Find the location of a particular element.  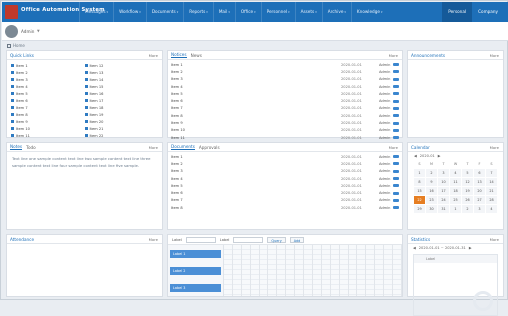

tab-documents: Documents is located at coordinates (183, 147).